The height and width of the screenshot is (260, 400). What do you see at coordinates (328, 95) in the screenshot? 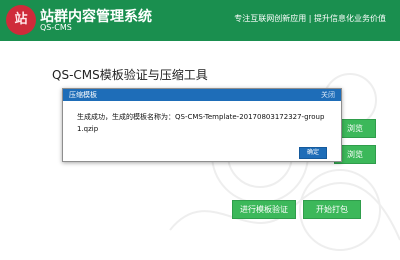
I see `dialog-close-button: 关闭` at bounding box center [328, 95].